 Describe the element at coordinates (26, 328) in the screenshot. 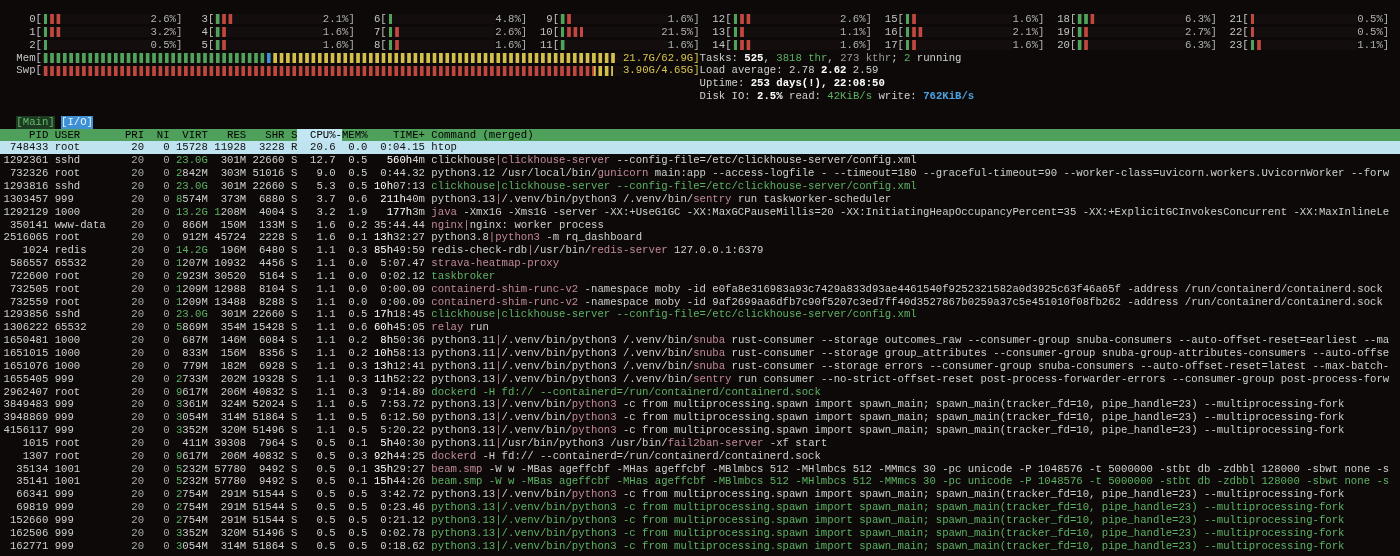

I see `table-cell: 1306222` at that location.